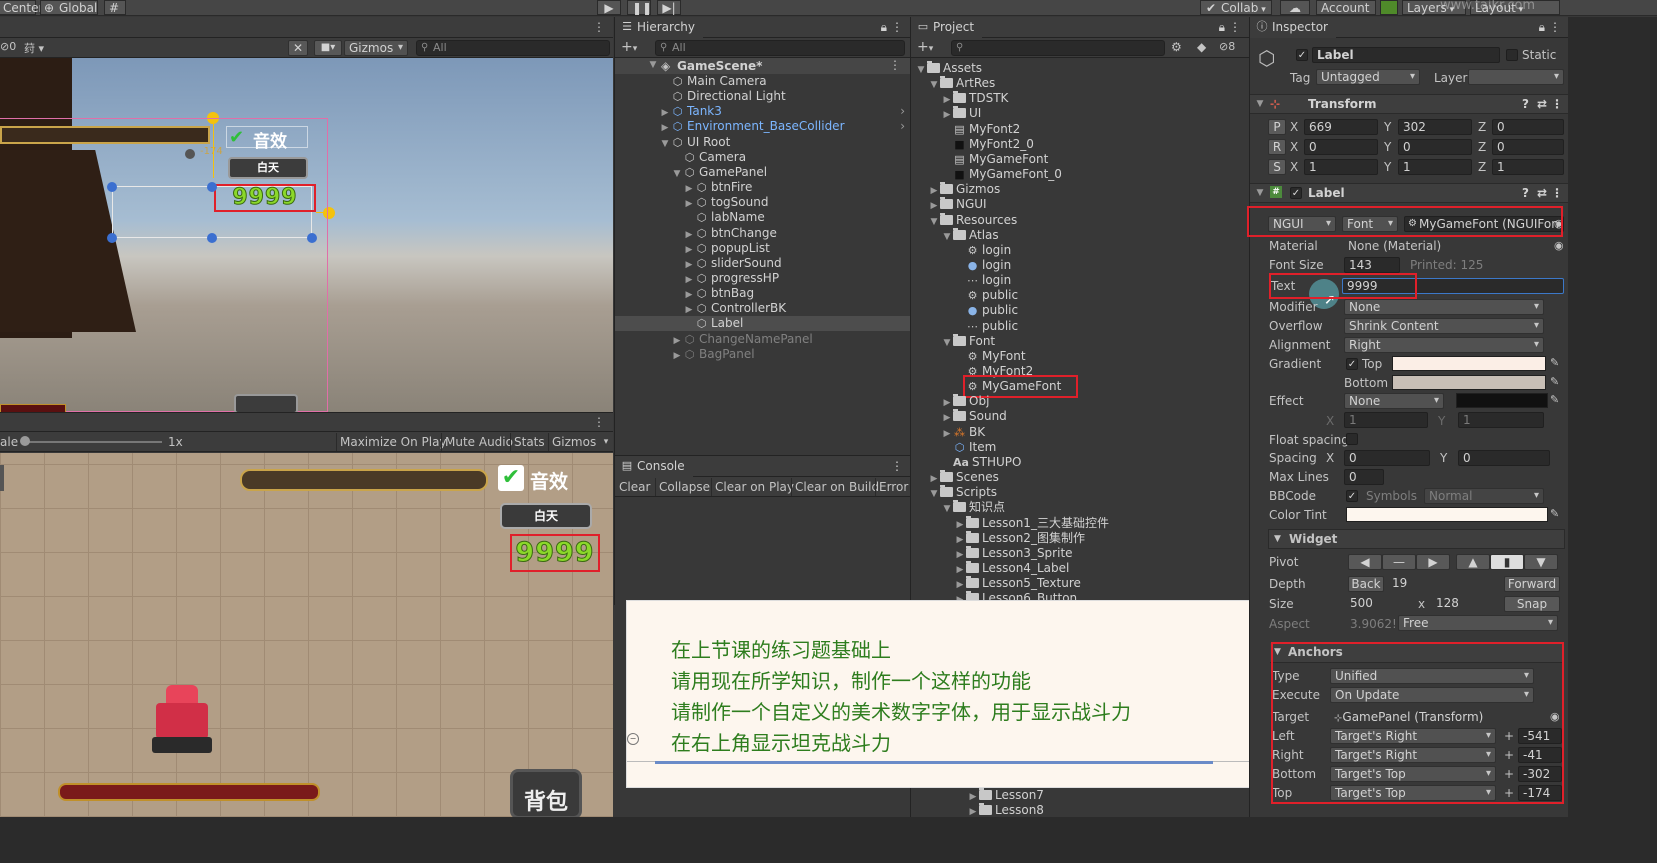 This screenshot has width=1657, height=863. Describe the element at coordinates (659, 27) in the screenshot. I see `tab-hierarchy: ☰ Hierarchy` at that location.